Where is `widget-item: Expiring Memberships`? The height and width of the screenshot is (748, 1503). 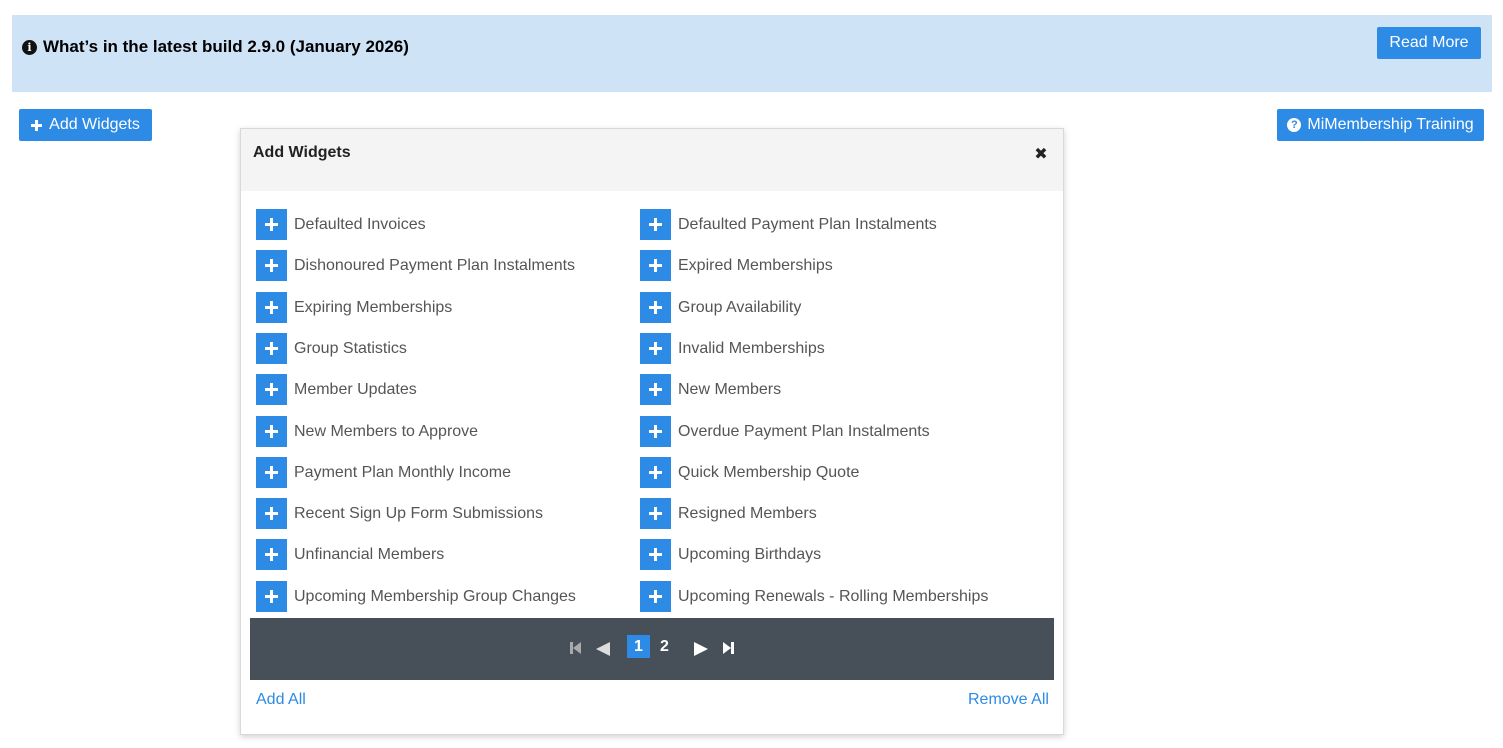 widget-item: Expiring Memberships is located at coordinates (354, 307).